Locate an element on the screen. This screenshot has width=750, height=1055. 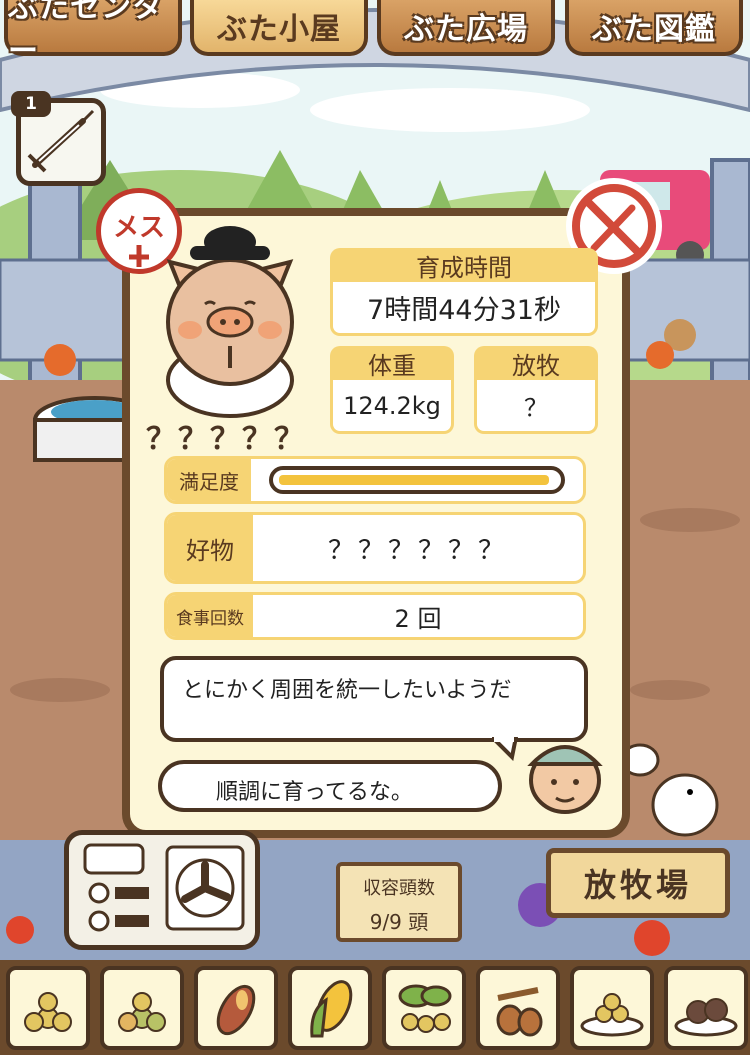
food-toolbar is located at coordinates (375, 1007).